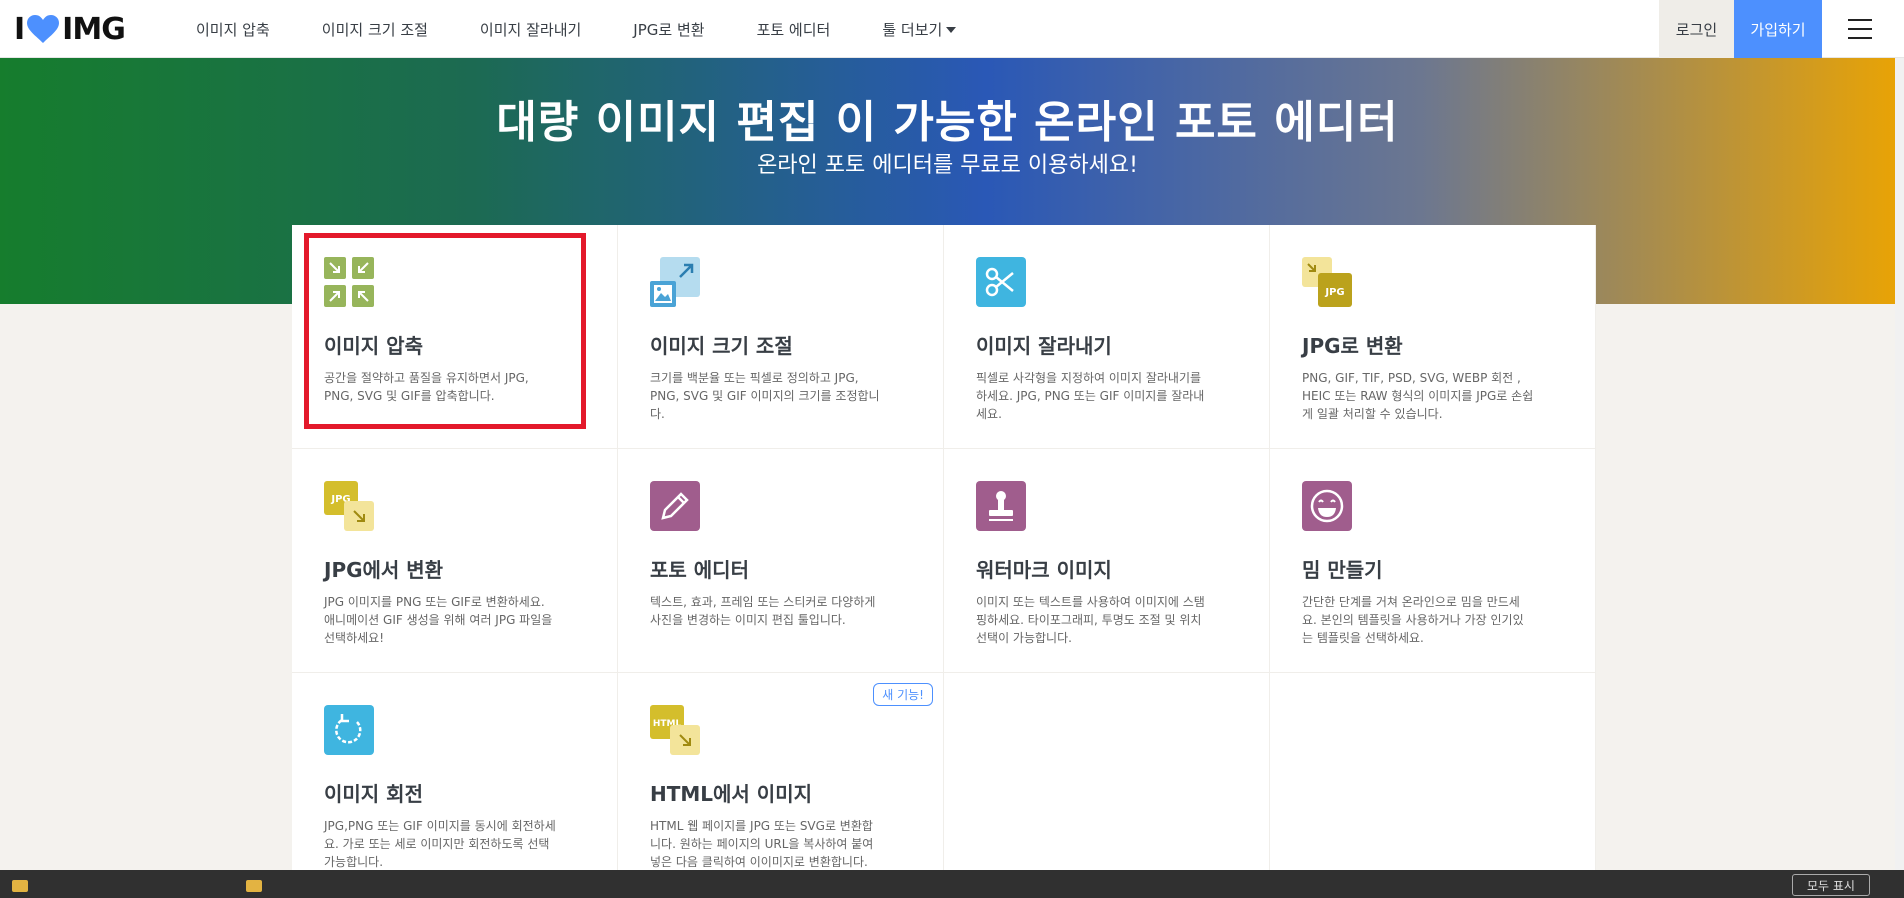 This screenshot has height=898, width=1904. I want to click on menu-photo-editor: 포토 에디터, so click(794, 29).